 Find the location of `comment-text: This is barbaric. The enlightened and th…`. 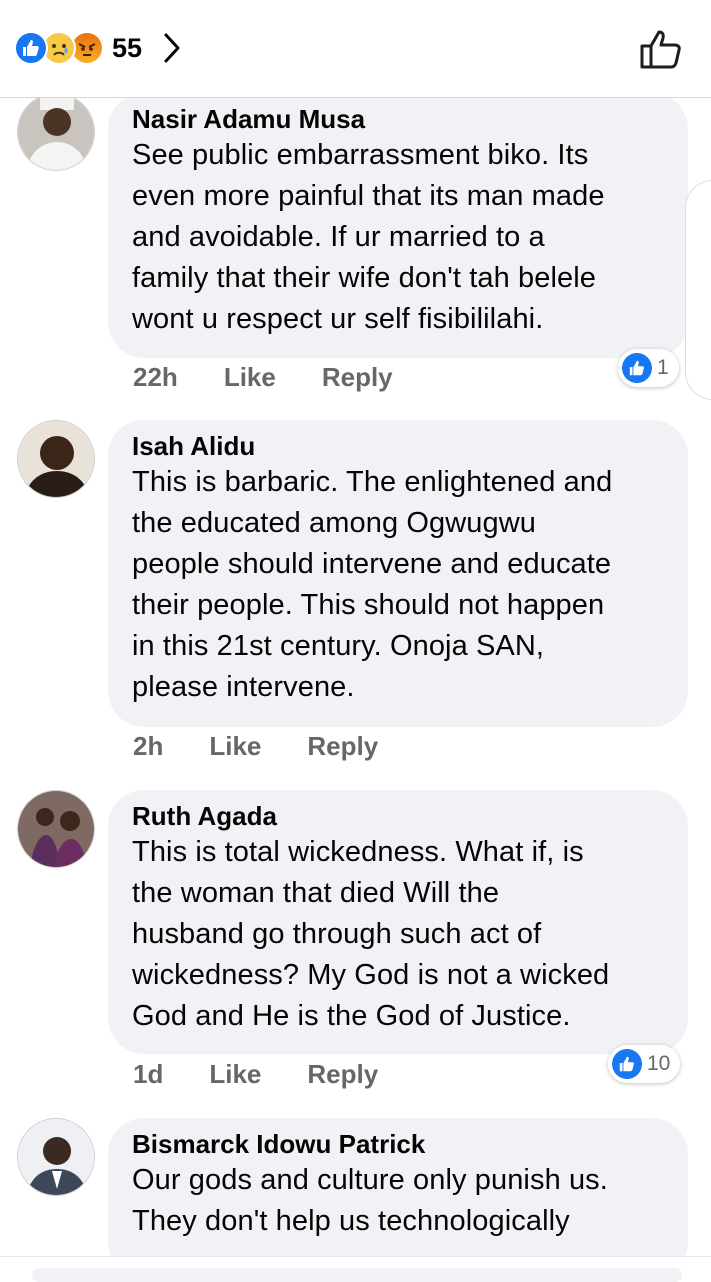

comment-text: This is barbaric. The enlightened and th… is located at coordinates (372, 584).